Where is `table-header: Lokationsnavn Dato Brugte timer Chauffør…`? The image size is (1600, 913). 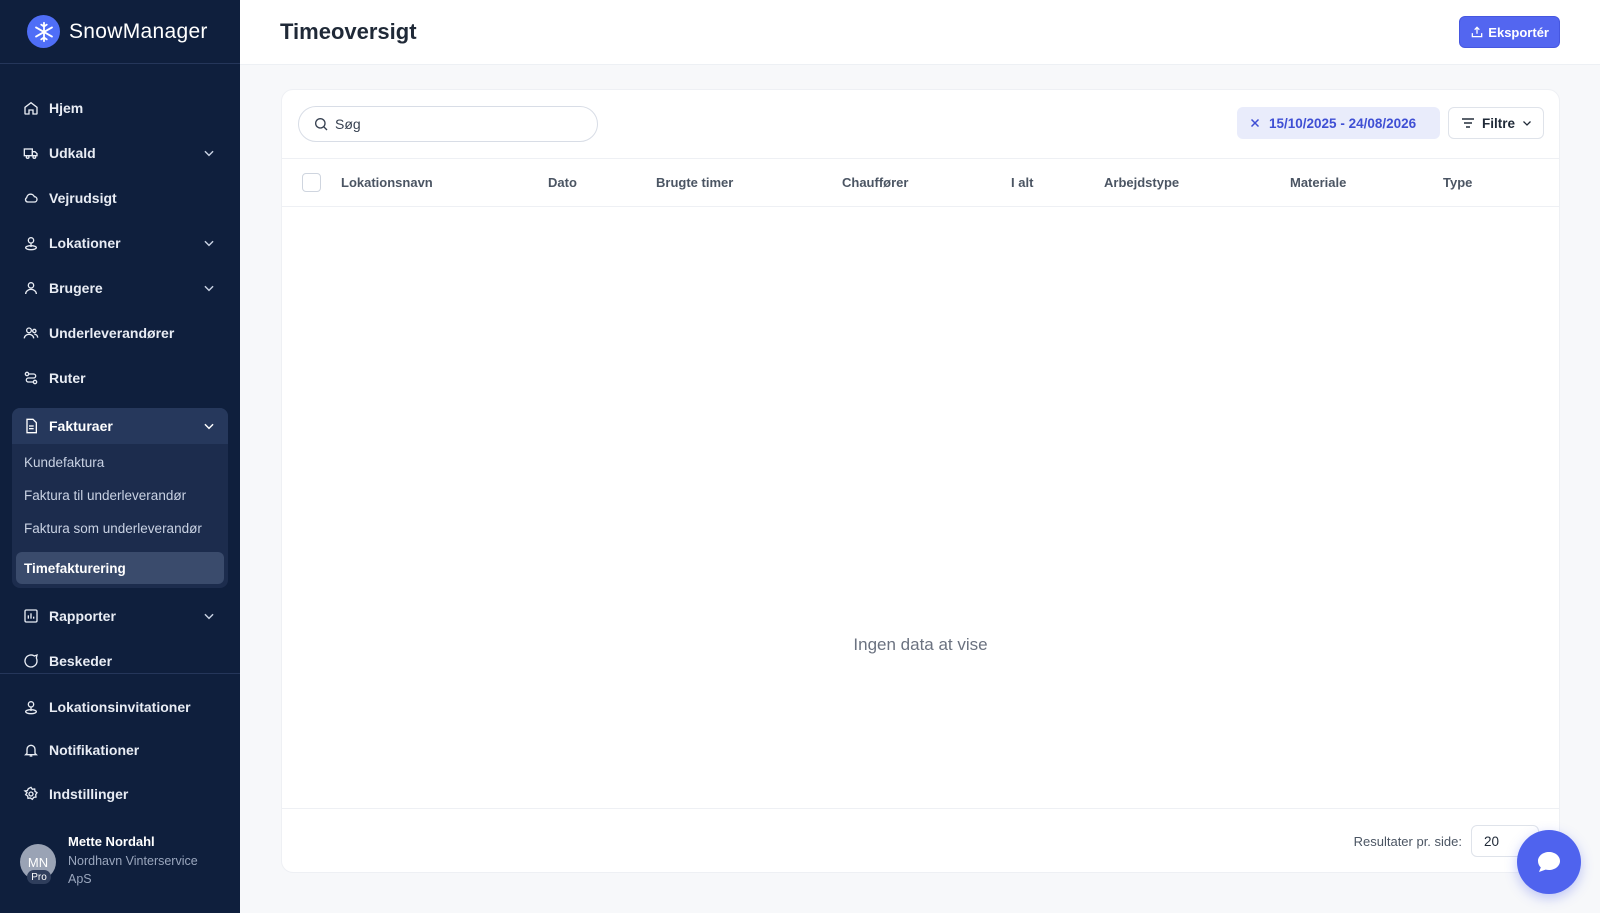
table-header: Lokationsnavn Dato Brugte timer Chauffør… is located at coordinates (920, 182).